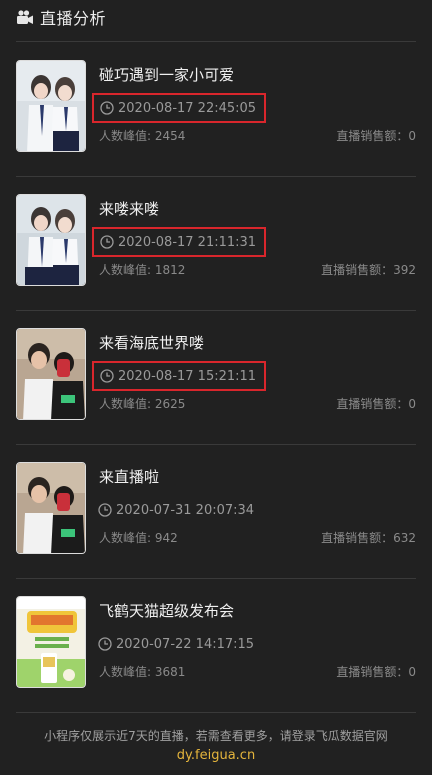 The width and height of the screenshot is (432, 775). Describe the element at coordinates (142, 404) in the screenshot. I see `peak-viewers: 人数峰值: 2625` at that location.